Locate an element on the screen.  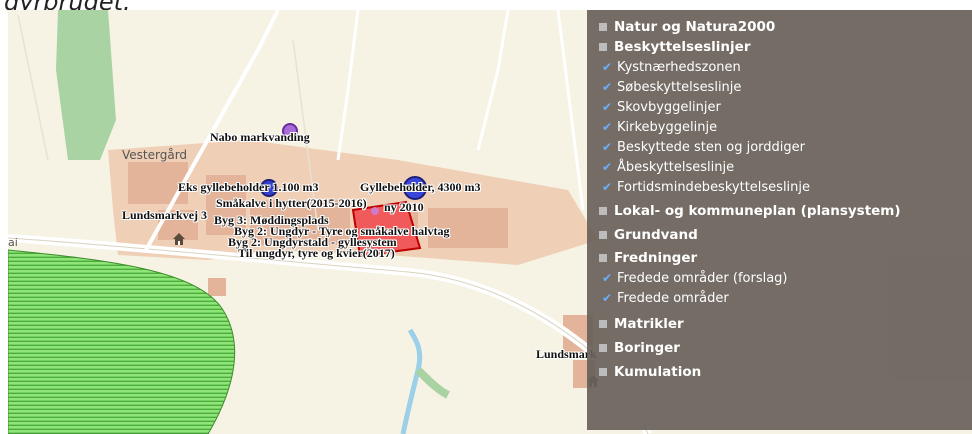
map-label-smaakalve: Småkalve i hytter(2015-2016) is located at coordinates (291, 203).